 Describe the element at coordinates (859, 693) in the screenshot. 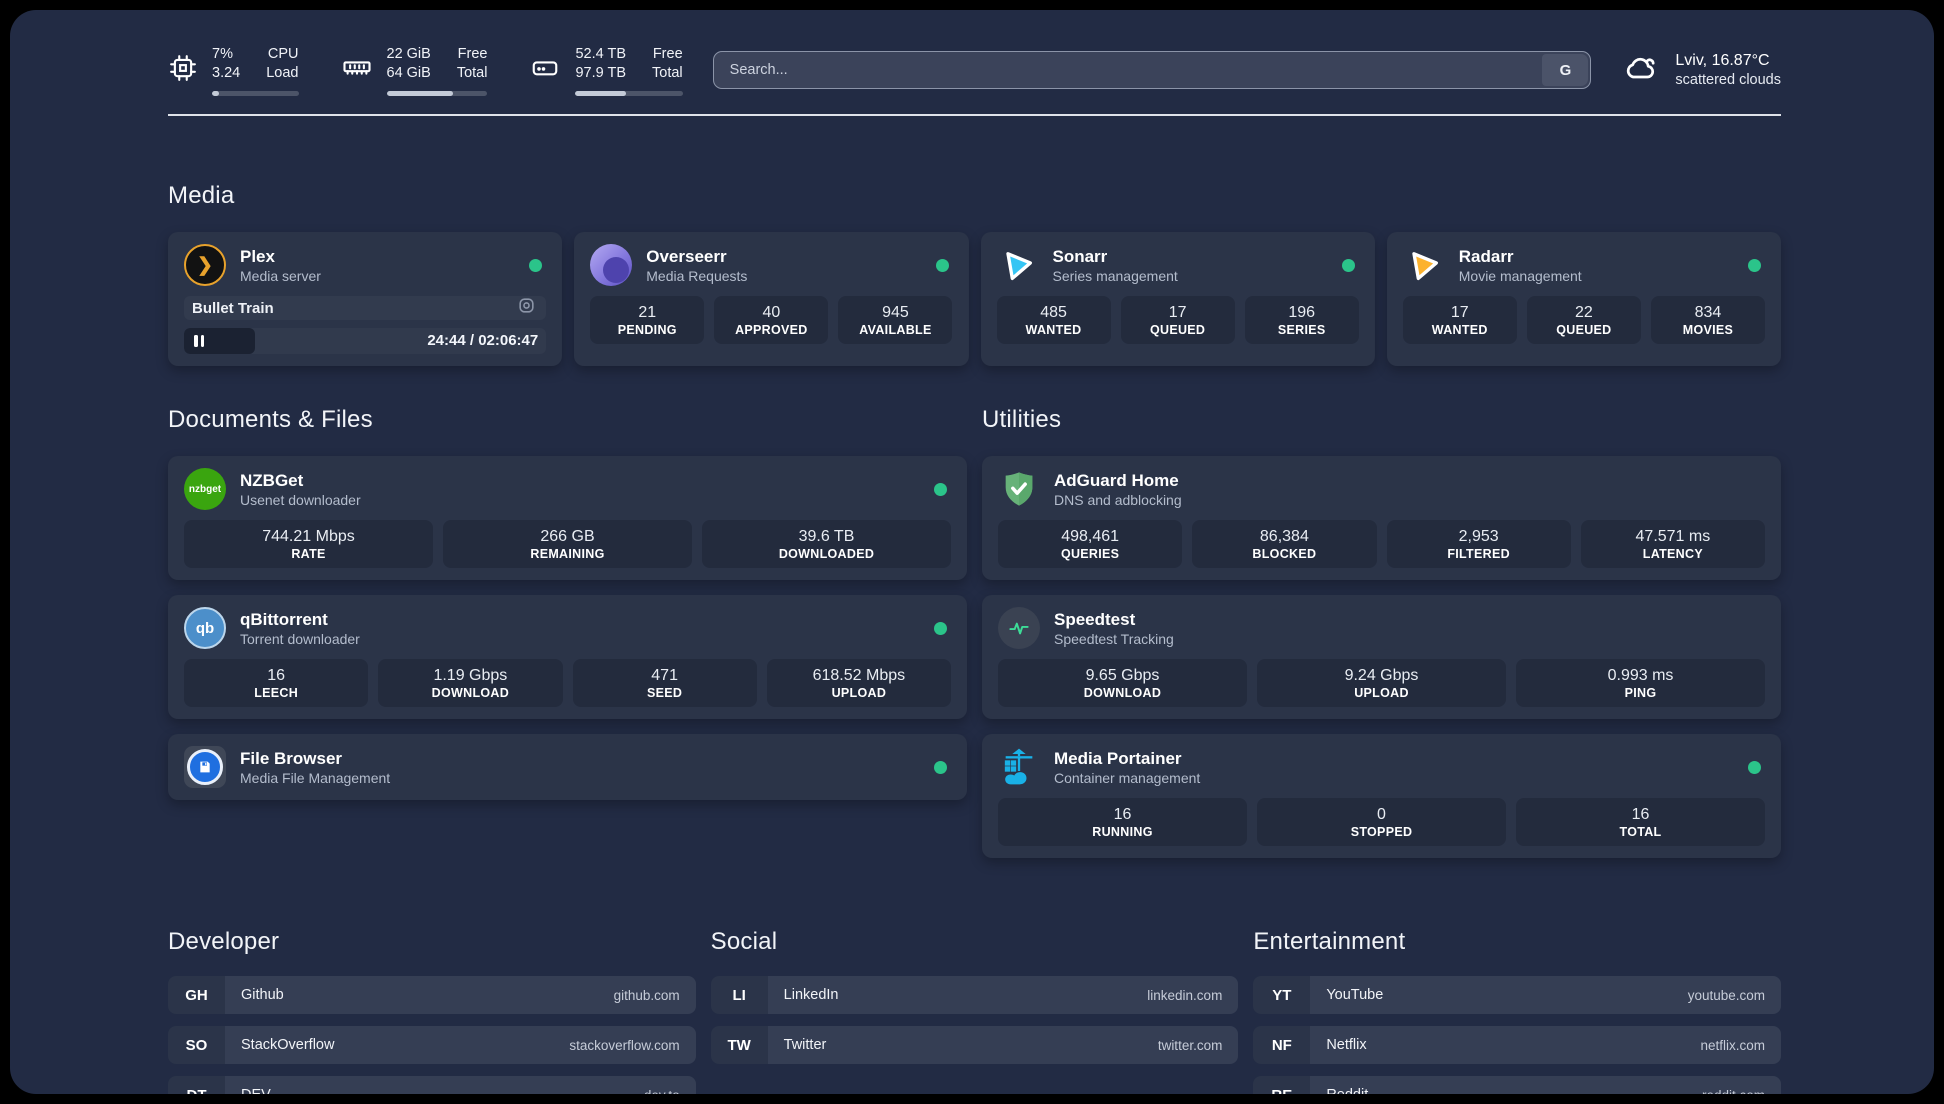

I see `stat-label: UPLOAD` at that location.